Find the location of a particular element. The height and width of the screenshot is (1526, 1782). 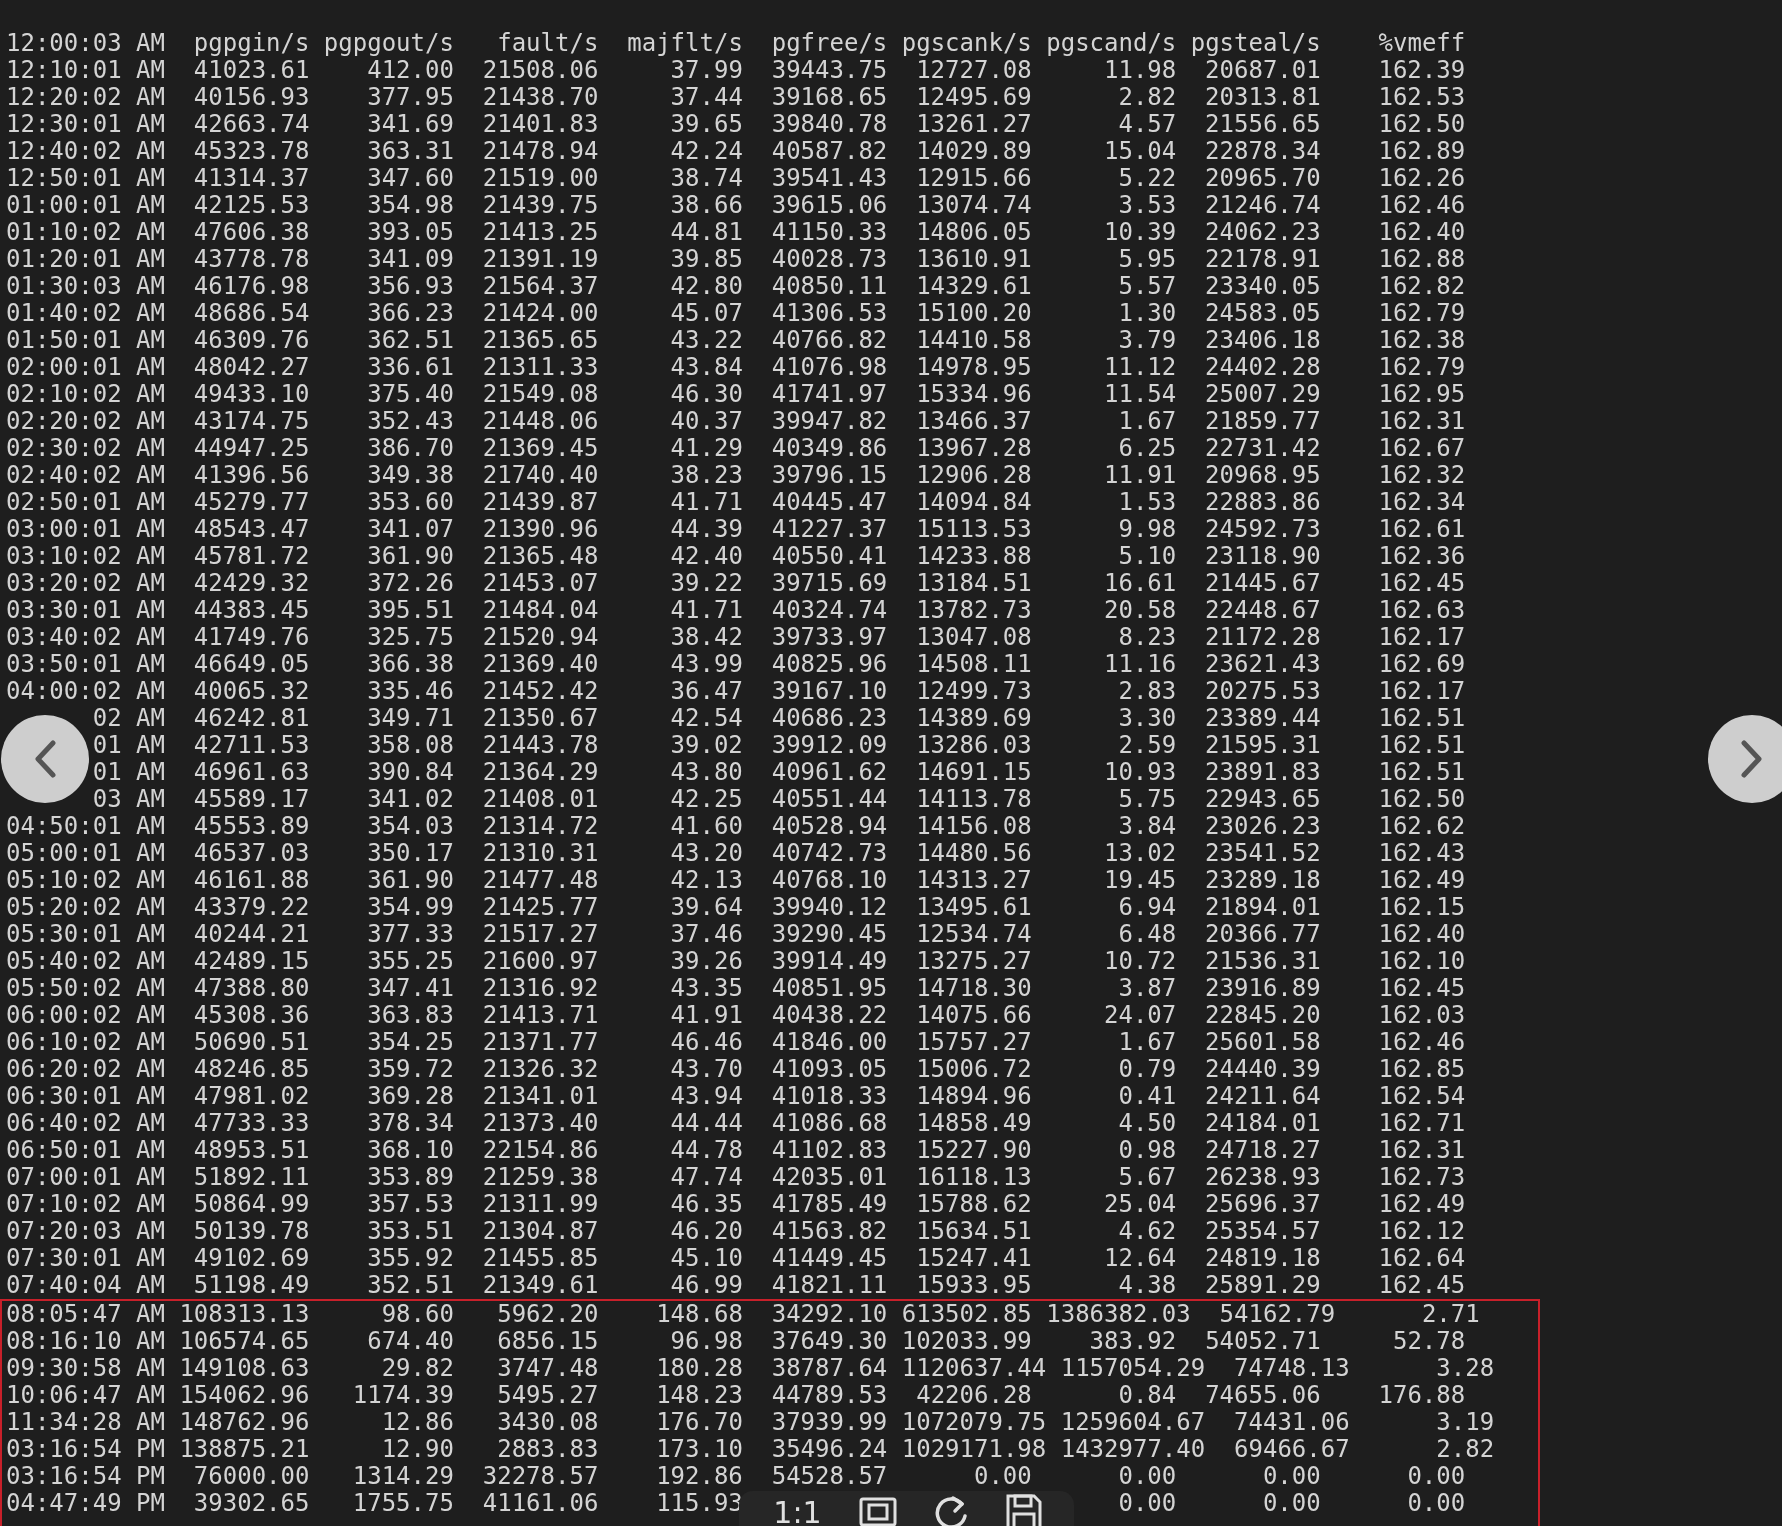

table-cell-text: 15.04 is located at coordinates (1140, 151).